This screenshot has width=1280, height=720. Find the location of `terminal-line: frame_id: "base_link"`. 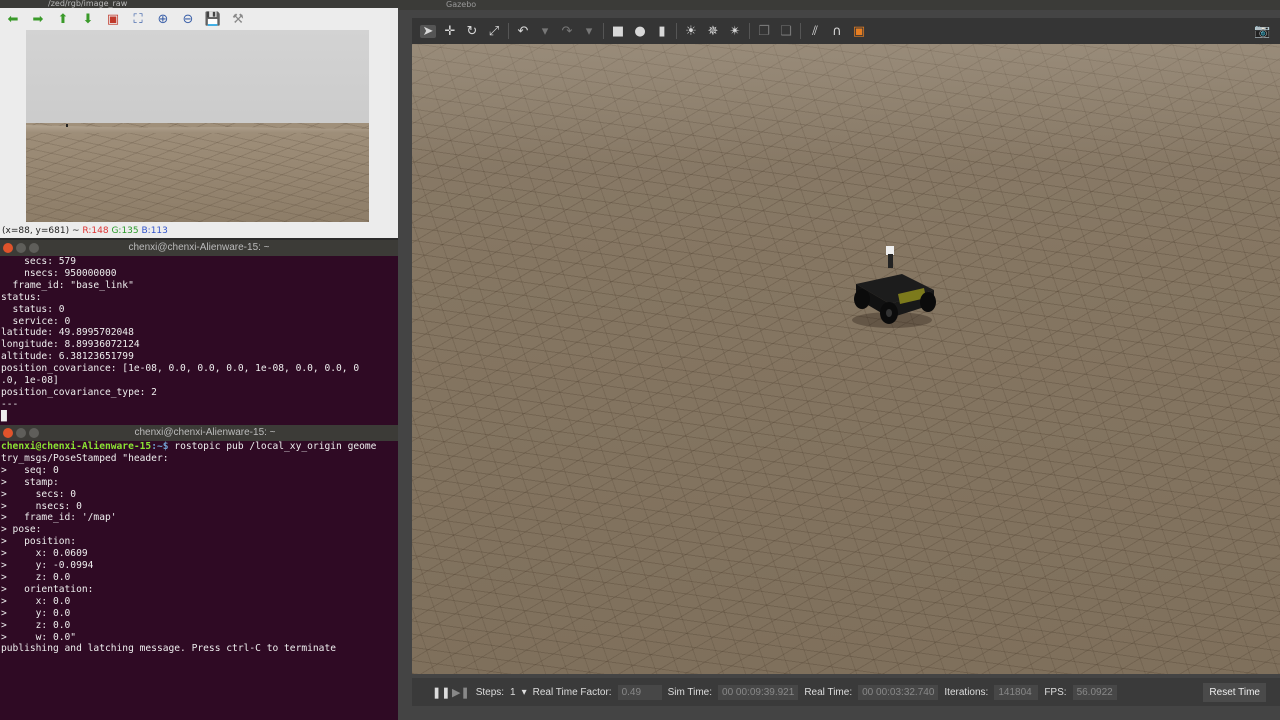

terminal-line: frame_id: "base_link" is located at coordinates (67, 285).